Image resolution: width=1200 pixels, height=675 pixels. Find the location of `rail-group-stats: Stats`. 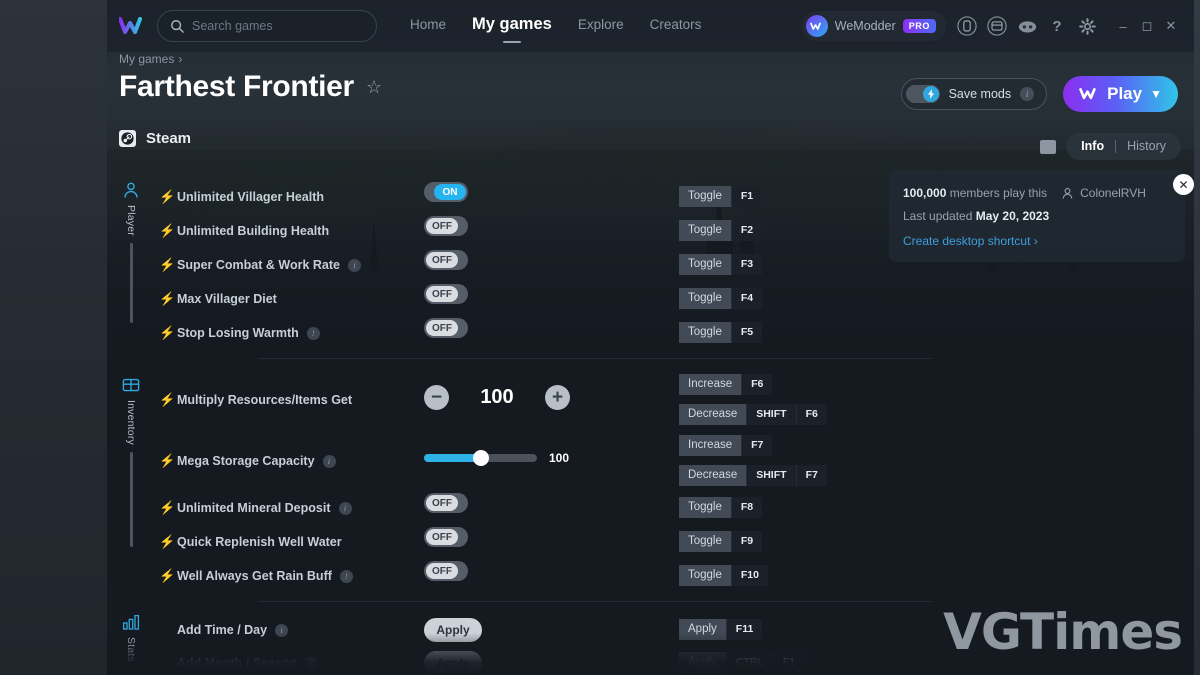

rail-group-stats: Stats is located at coordinates (131, 637).